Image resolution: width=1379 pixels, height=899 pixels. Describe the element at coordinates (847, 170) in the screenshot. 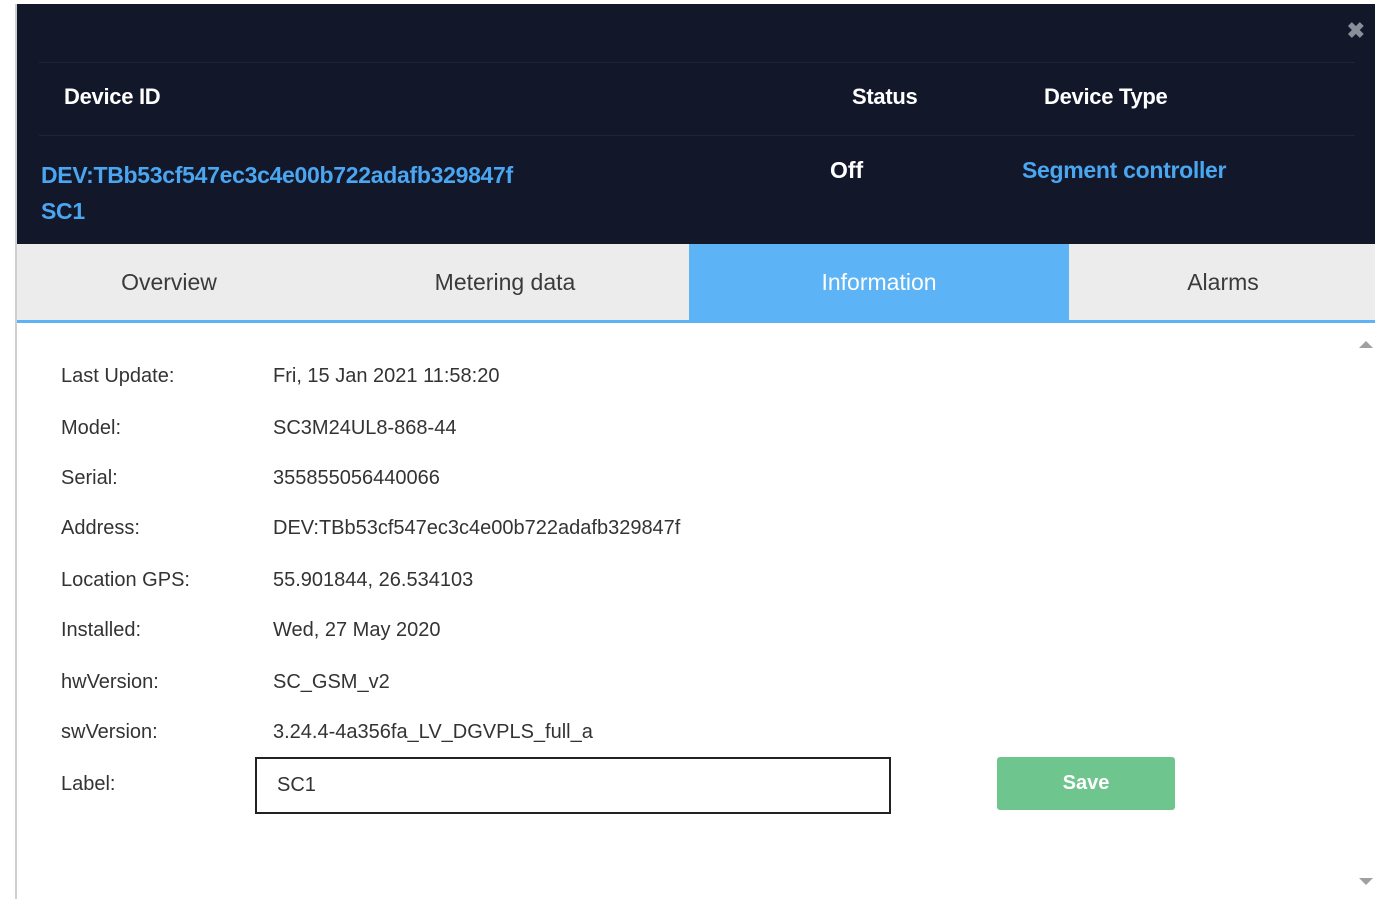

I see `status-value: Off` at that location.